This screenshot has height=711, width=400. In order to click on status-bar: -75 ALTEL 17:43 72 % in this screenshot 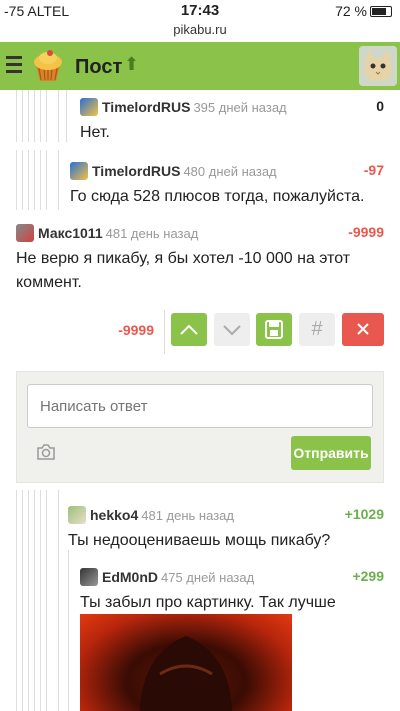, I will do `click(200, 11)`.